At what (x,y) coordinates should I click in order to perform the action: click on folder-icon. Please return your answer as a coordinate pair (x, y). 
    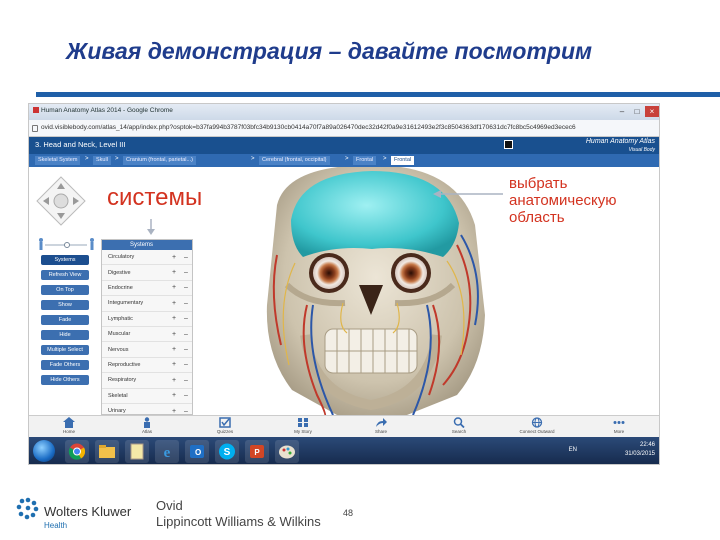
    Looking at the image, I should click on (107, 451).